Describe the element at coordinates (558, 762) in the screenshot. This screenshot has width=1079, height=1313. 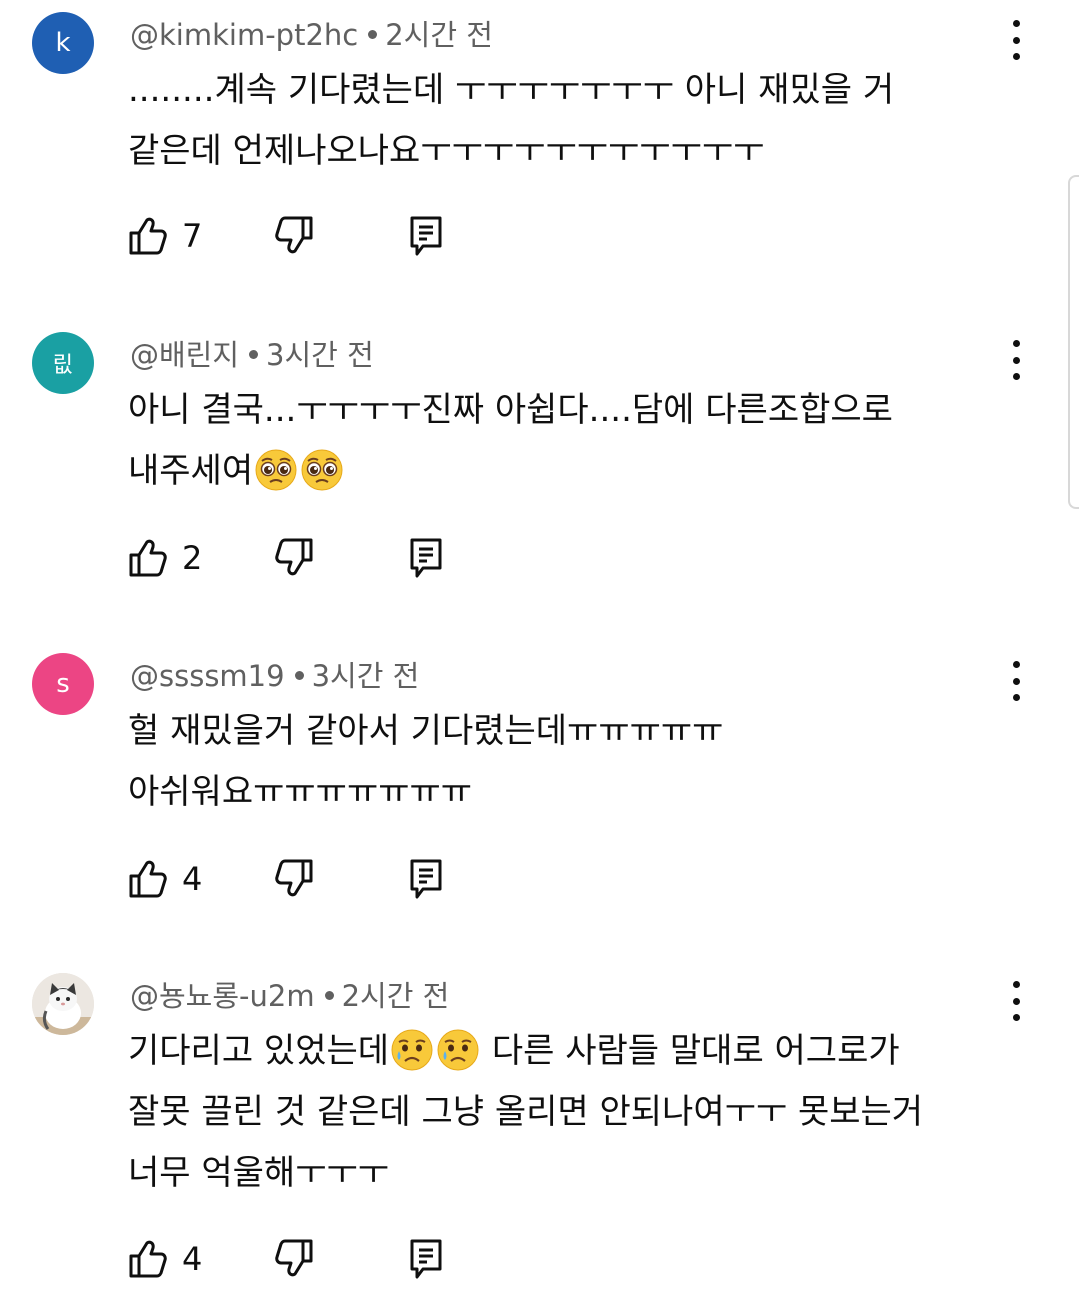
I see `comment-text: 헐 재밌을거 같아서 기다렸는데ㅠㅠㅠㅠㅠ 아쉬워요ㅠㅠㅠㅠㅠㅠㅠ` at that location.